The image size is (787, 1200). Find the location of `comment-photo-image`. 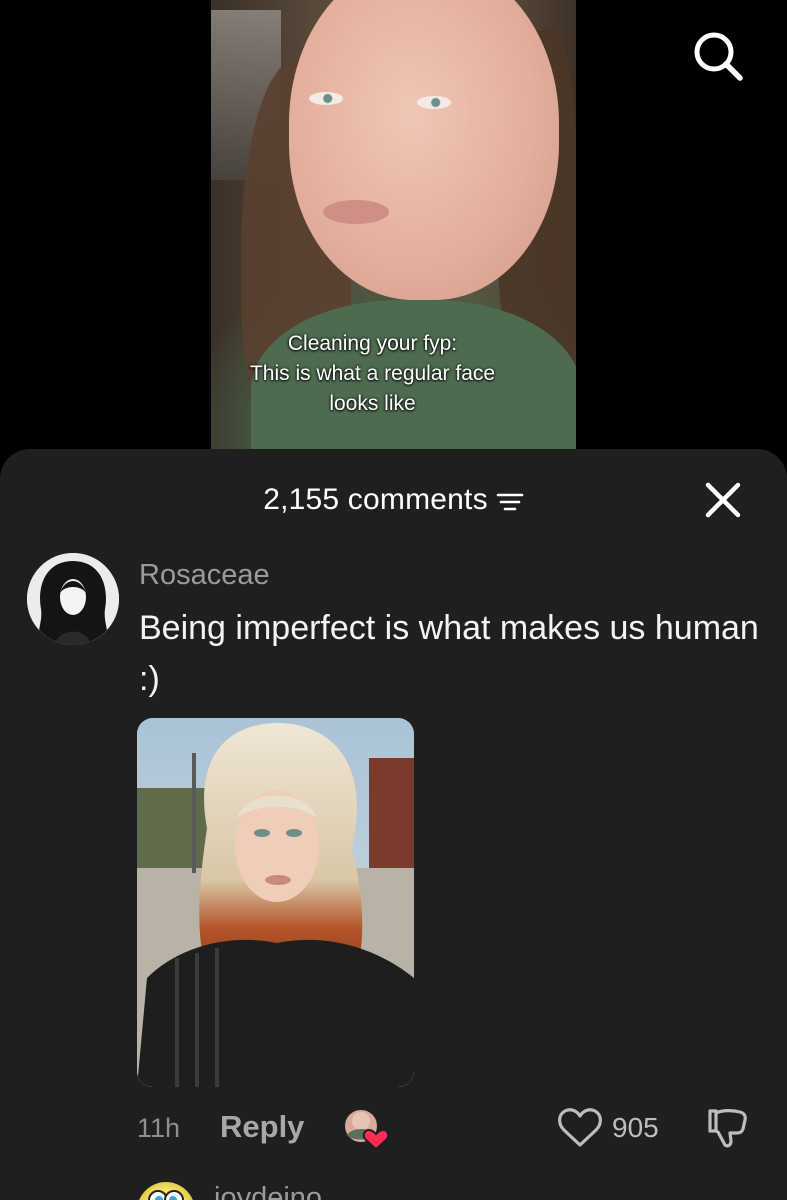

comment-photo-image is located at coordinates (275, 902).